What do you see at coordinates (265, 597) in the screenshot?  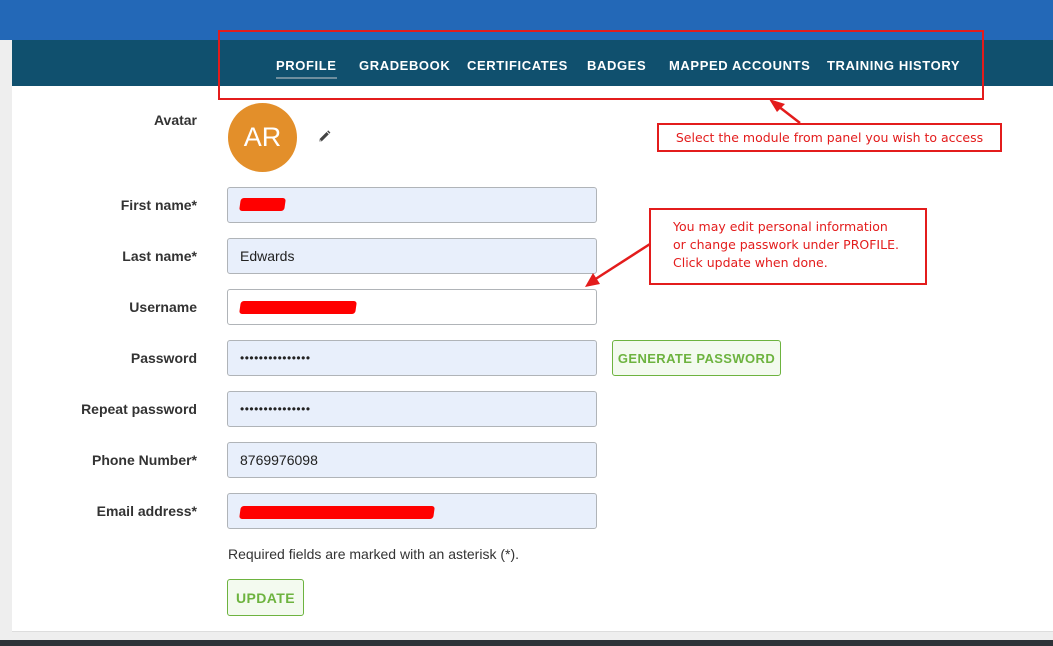 I see `update-button: UPDATE` at bounding box center [265, 597].